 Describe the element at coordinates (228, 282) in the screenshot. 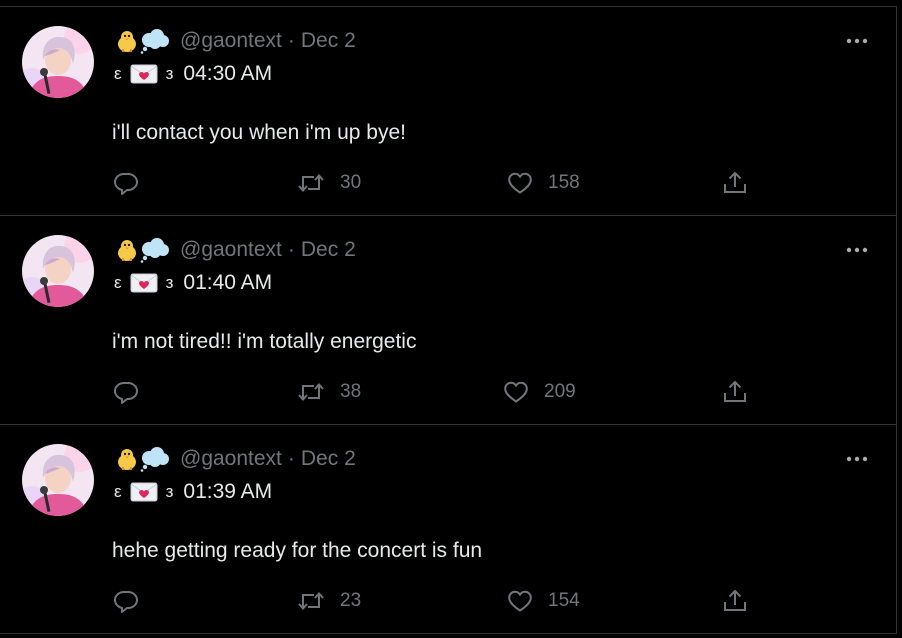

I see `tweet-time: 01:40 AM` at that location.